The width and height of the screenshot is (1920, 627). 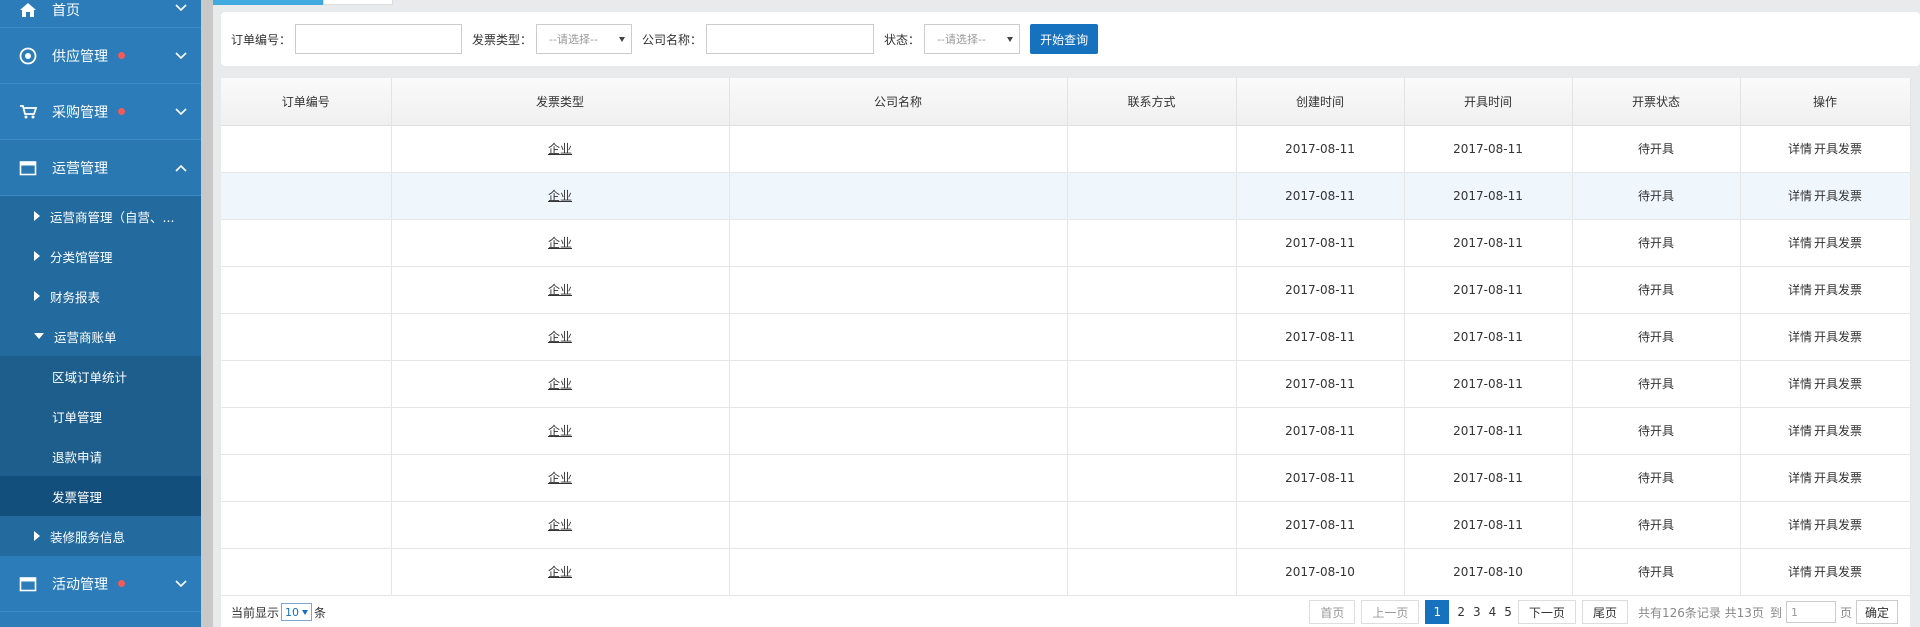 What do you see at coordinates (100, 376) in the screenshot?
I see `sidebar-item-region-orders: 区域订单统计` at bounding box center [100, 376].